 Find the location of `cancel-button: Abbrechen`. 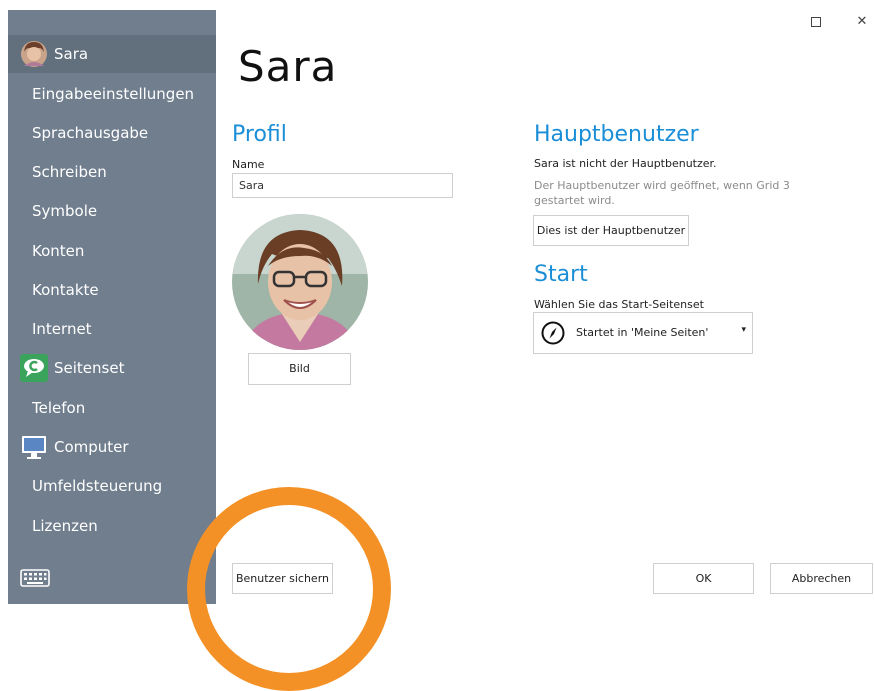

cancel-button: Abbrechen is located at coordinates (821, 578).